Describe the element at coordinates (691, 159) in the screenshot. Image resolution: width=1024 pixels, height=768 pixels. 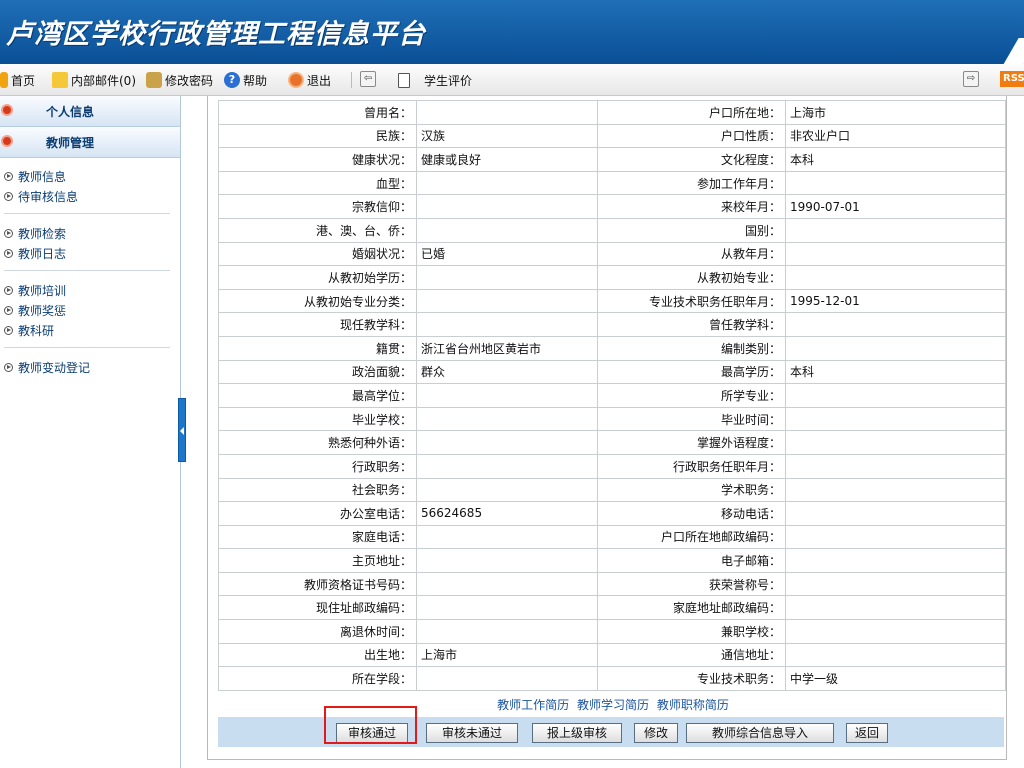
I see `field-label: 文化程度：` at that location.